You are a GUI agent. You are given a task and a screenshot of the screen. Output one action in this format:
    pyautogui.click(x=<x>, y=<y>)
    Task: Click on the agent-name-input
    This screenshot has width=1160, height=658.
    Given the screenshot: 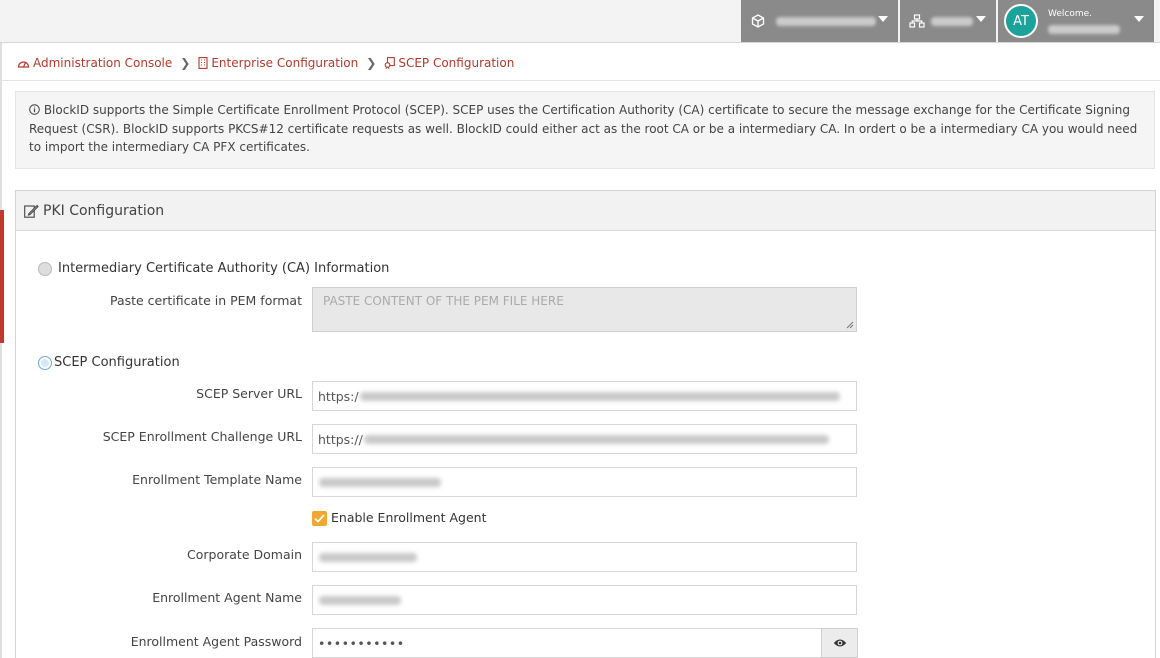 What is the action you would take?
    pyautogui.click(x=584, y=600)
    